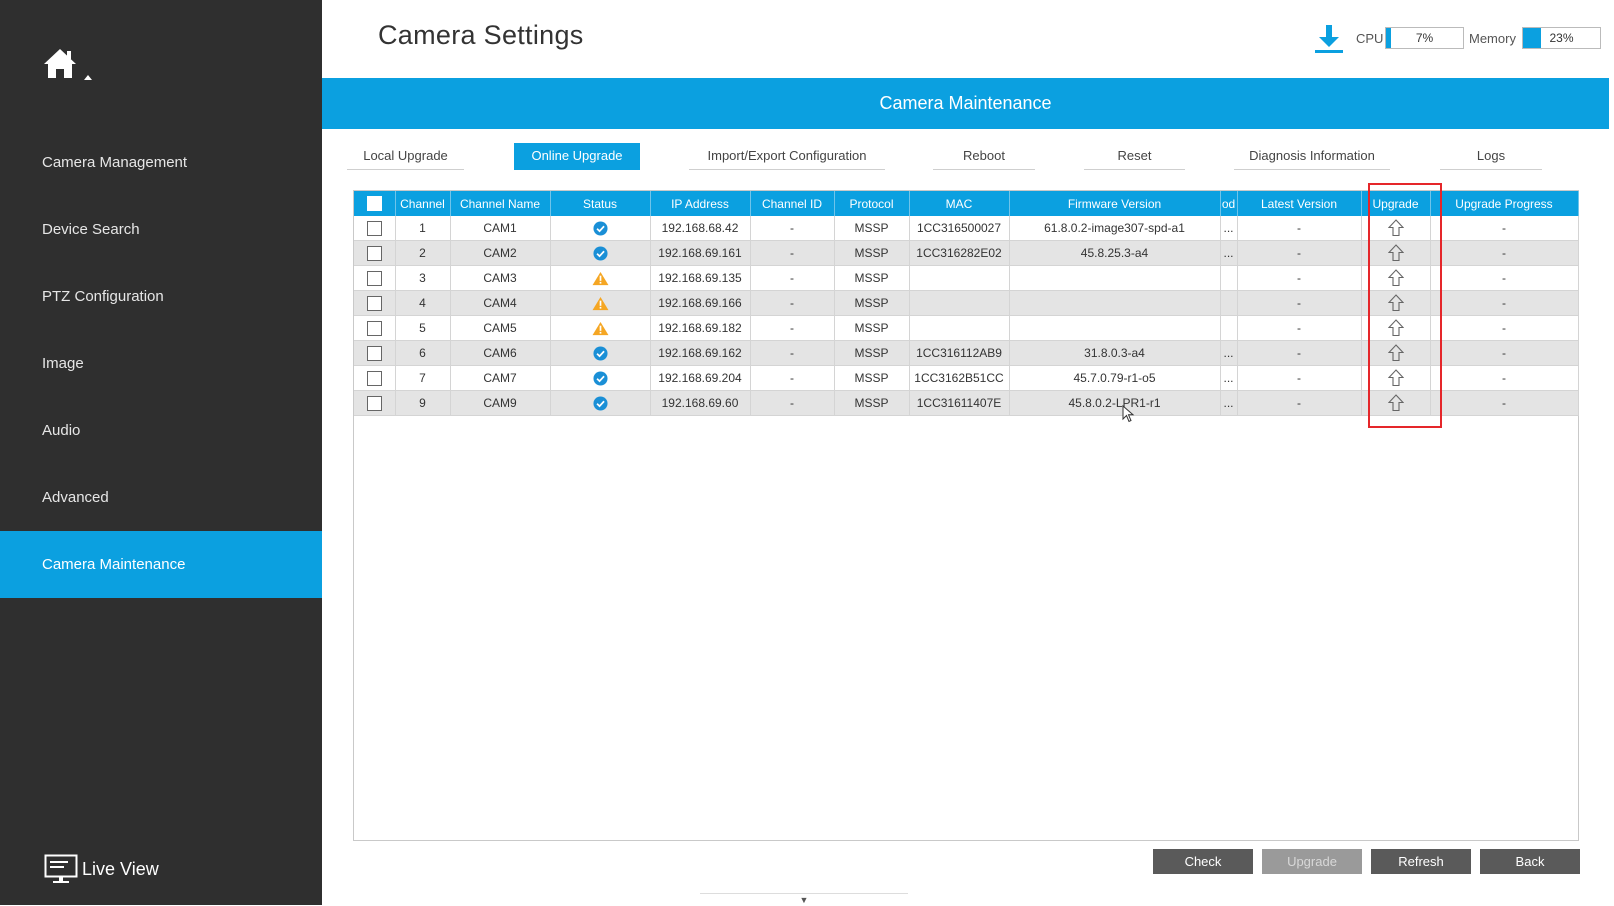 This screenshot has width=1614, height=906. Describe the element at coordinates (700, 403) in the screenshot. I see `ip-address-cell: 192.168.69.60` at that location.